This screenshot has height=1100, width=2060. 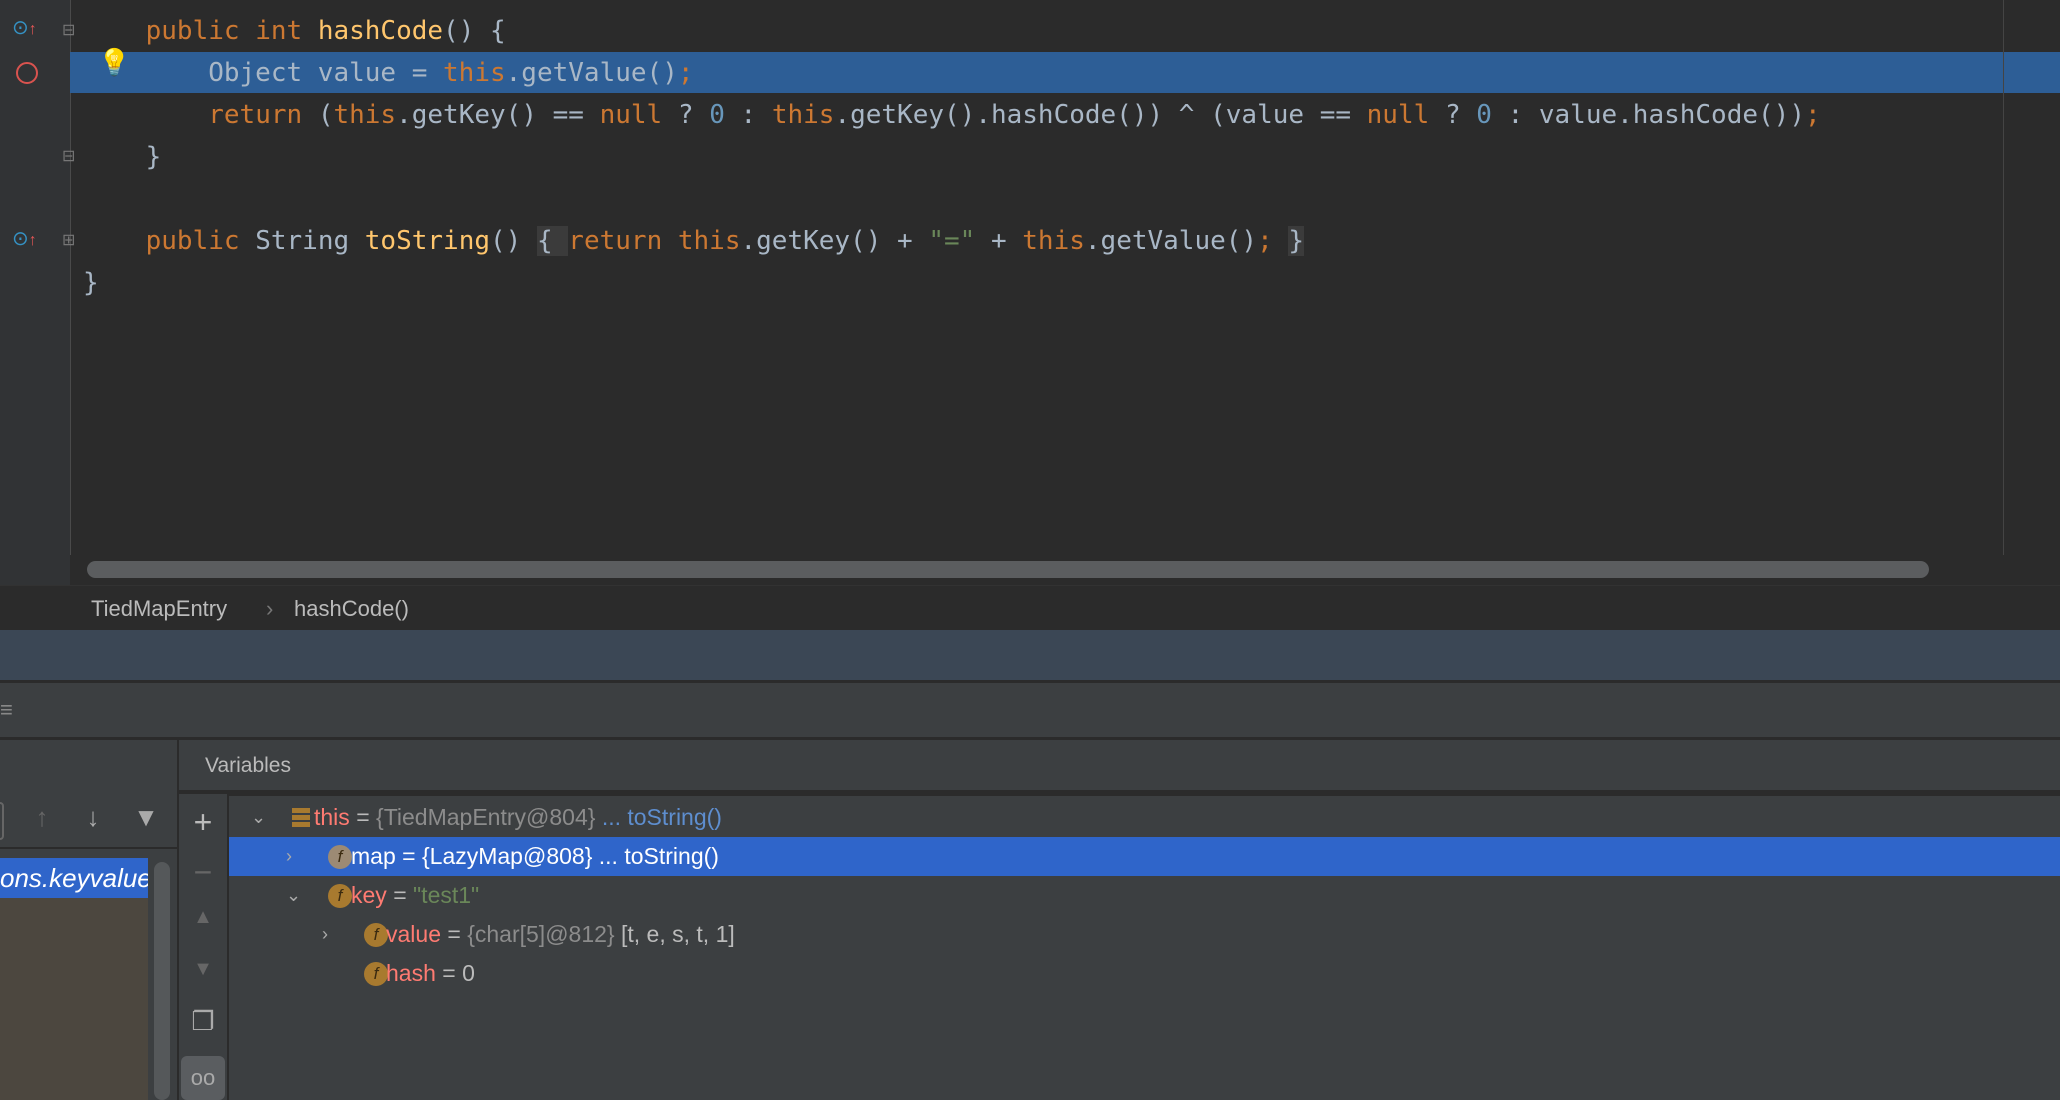 I want to click on variable-name: this, so click(x=332, y=817).